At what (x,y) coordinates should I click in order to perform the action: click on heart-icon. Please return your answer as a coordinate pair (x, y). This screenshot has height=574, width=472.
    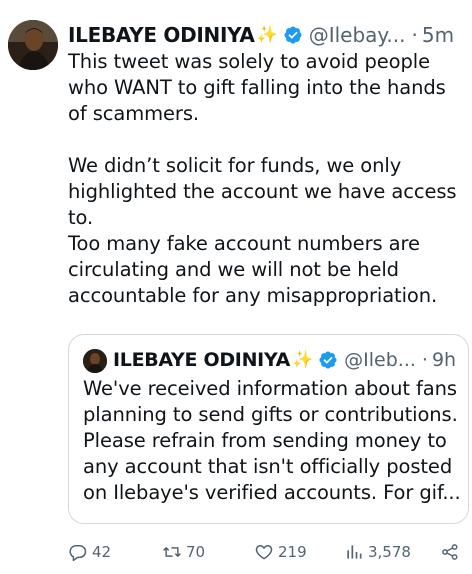
    Looking at the image, I should click on (264, 552).